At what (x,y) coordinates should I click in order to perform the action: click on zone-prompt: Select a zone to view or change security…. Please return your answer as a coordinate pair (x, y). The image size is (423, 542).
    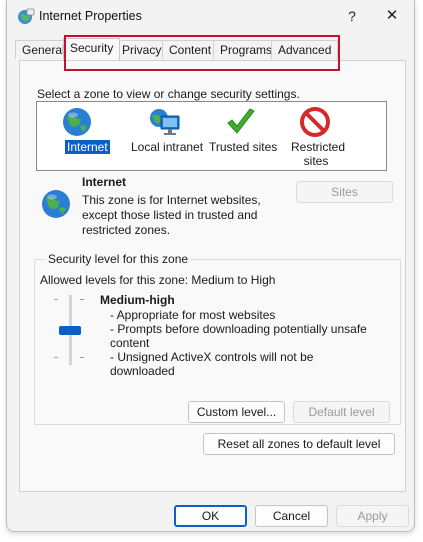
    Looking at the image, I should click on (168, 94).